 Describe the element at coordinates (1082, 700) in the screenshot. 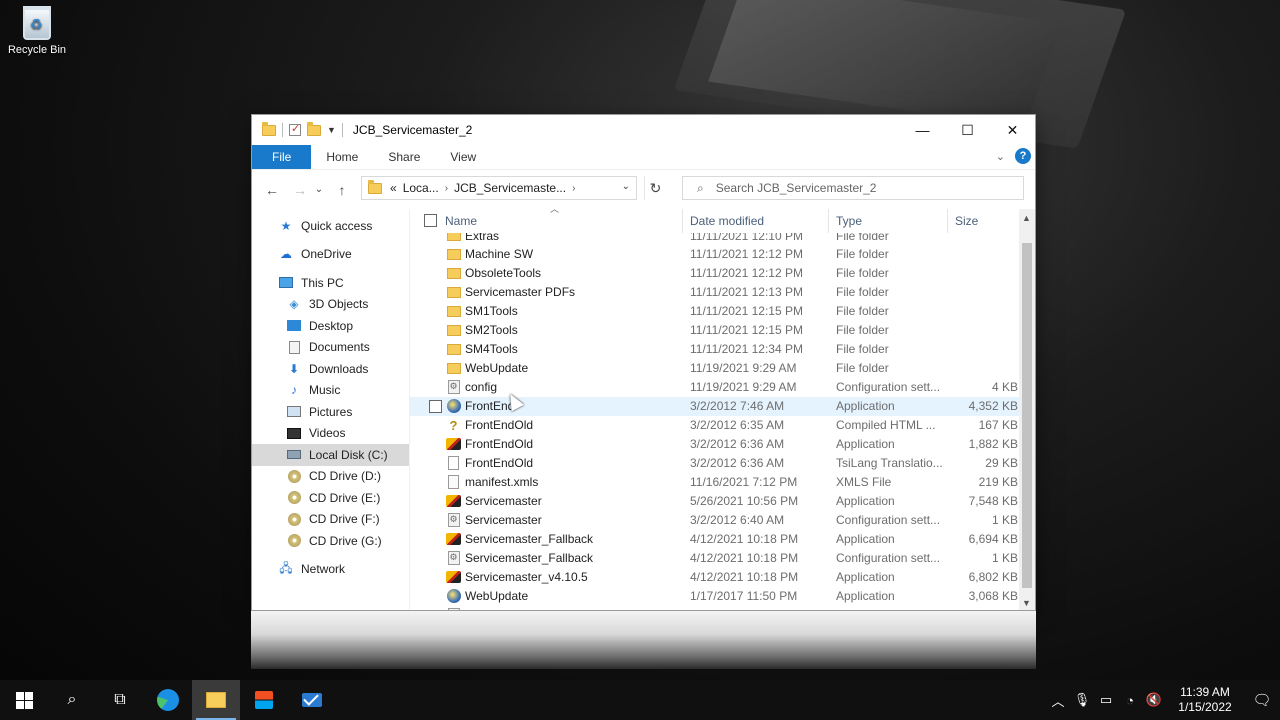

I see `microphone-icon: 🎙` at that location.